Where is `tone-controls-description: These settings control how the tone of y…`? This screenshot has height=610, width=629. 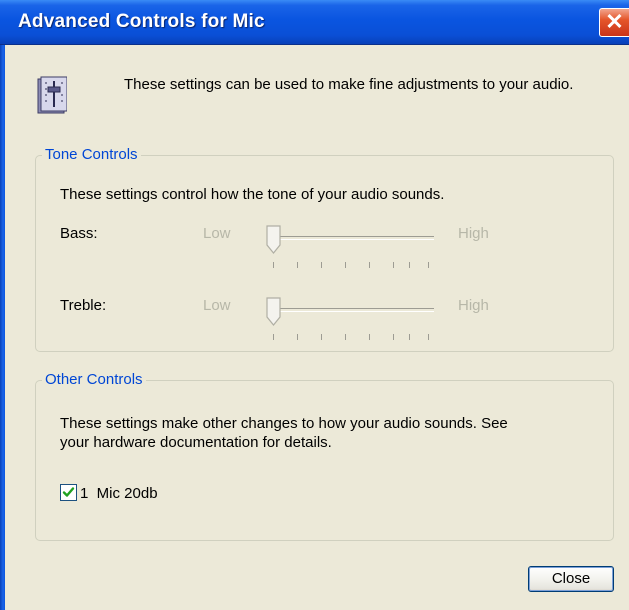
tone-controls-description: These settings control how the tone of y… is located at coordinates (252, 194).